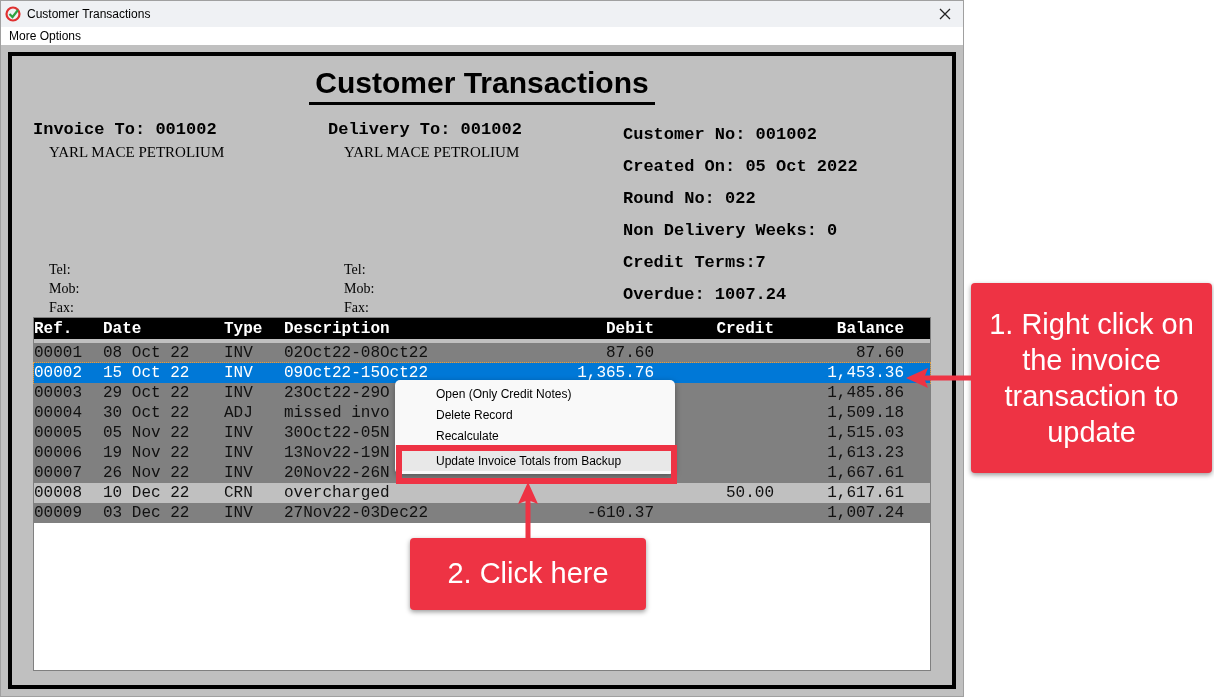 This screenshot has width=1214, height=697. Describe the element at coordinates (750, 493) in the screenshot. I see `credit-cell: 50.00` at that location.